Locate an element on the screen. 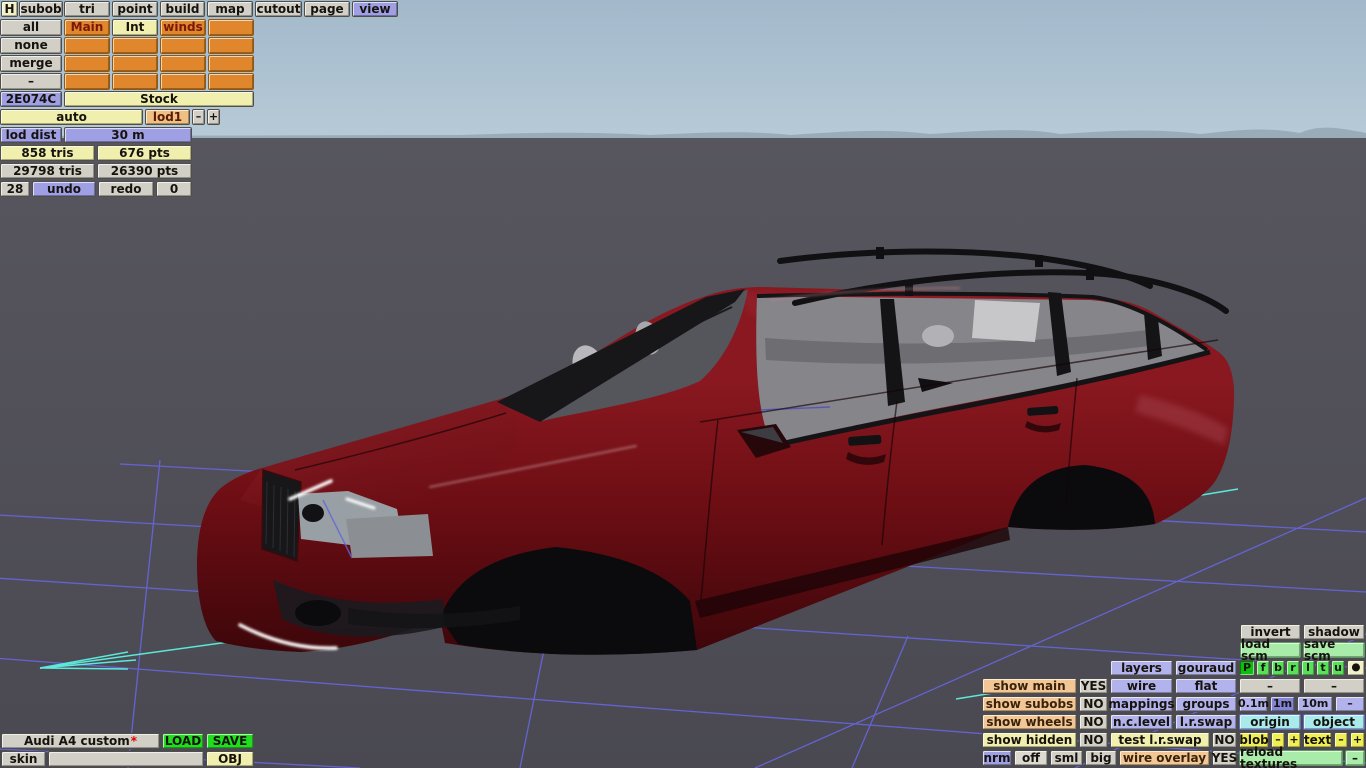 This screenshot has height=768, width=1366. layers-button: layers is located at coordinates (1141, 668).